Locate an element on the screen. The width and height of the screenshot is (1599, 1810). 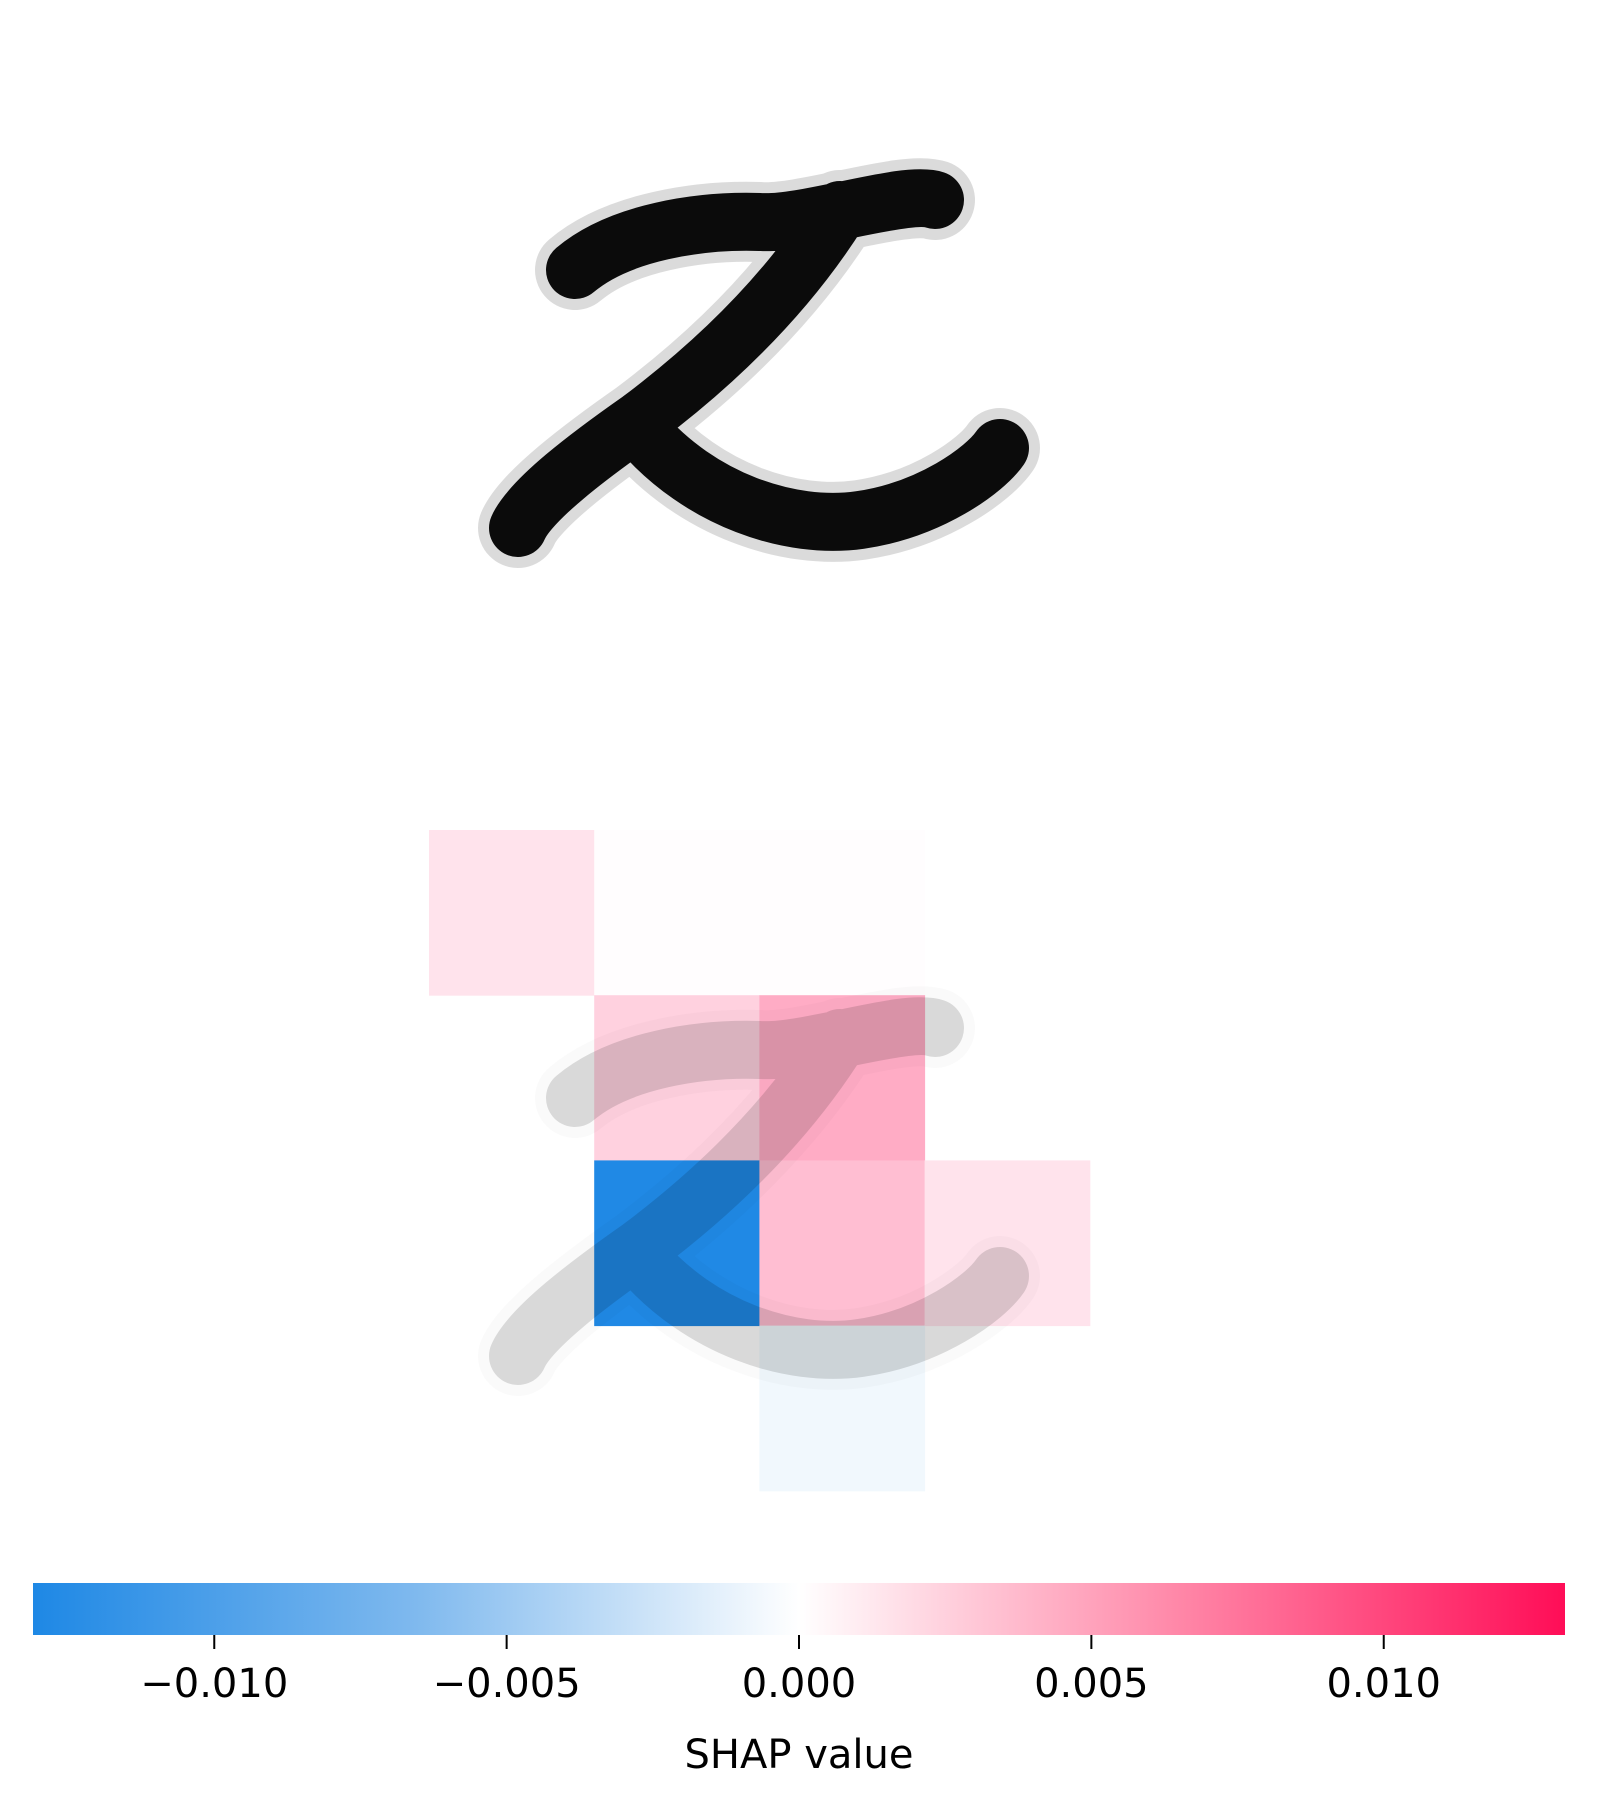
colorbar-tick-label: 0.010 is located at coordinates (1383, 1684).